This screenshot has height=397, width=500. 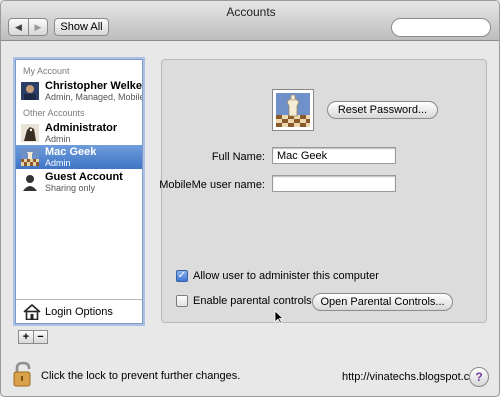 I want to click on my-account-header: My Account, so click(x=46, y=71).